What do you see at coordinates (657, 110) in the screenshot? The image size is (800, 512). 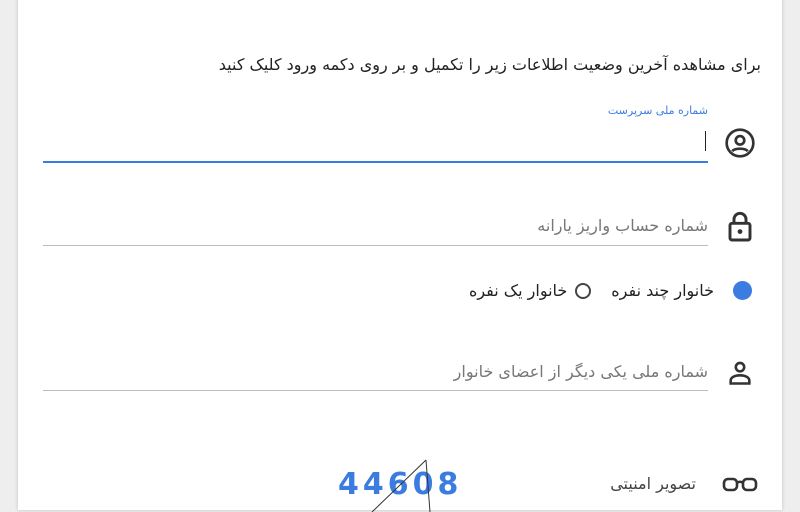 I see `guardian-national-id-label: شماره ملی سرپرست` at bounding box center [657, 110].